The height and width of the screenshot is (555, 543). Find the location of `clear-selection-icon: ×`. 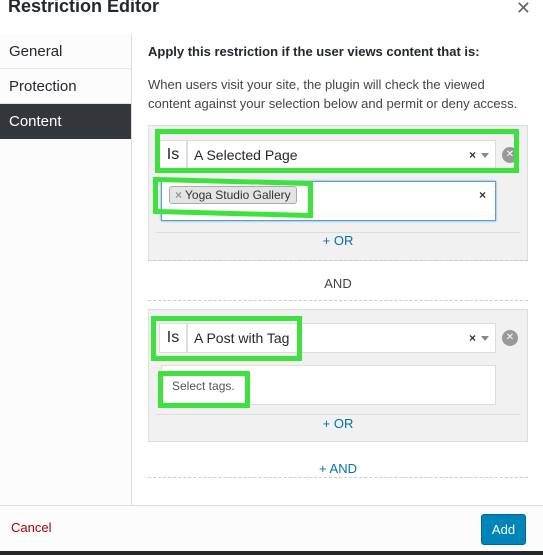

clear-selection-icon: × is located at coordinates (482, 195).